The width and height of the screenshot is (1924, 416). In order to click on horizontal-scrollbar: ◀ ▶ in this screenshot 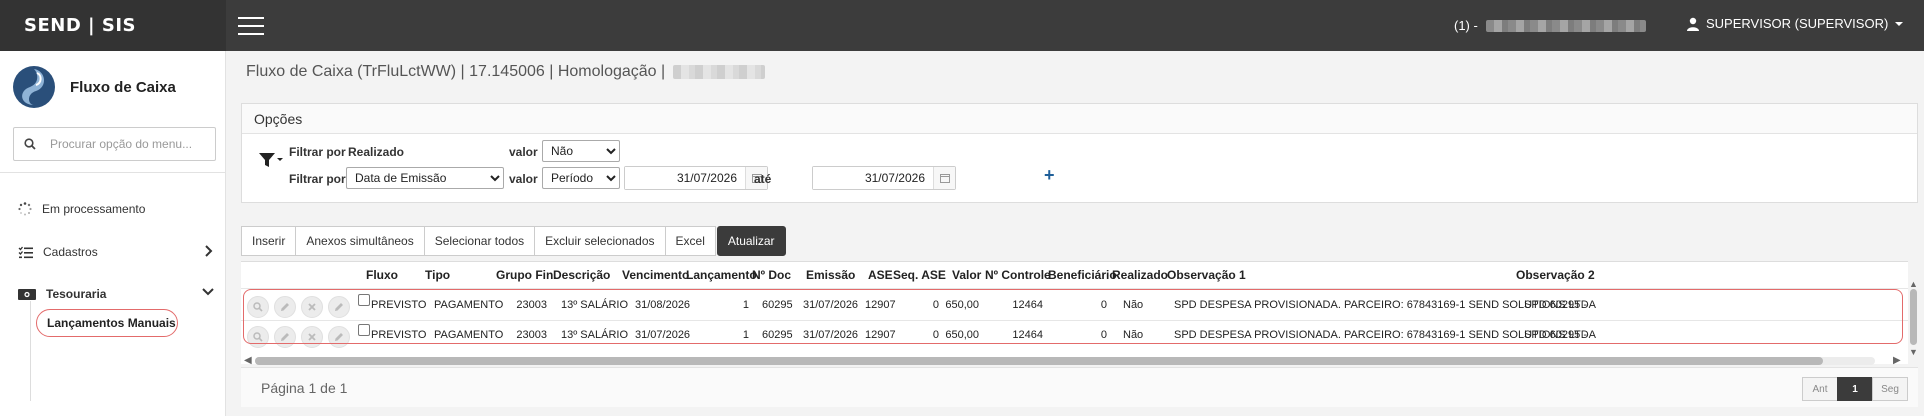, I will do `click(1074, 360)`.